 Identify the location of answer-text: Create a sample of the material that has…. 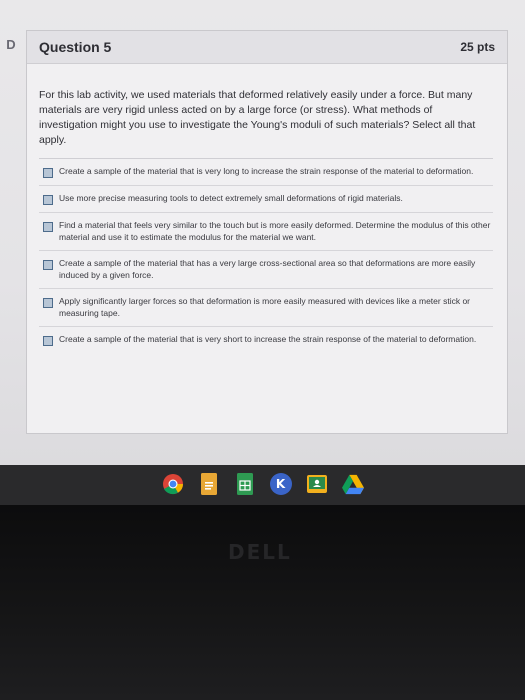
(267, 269).